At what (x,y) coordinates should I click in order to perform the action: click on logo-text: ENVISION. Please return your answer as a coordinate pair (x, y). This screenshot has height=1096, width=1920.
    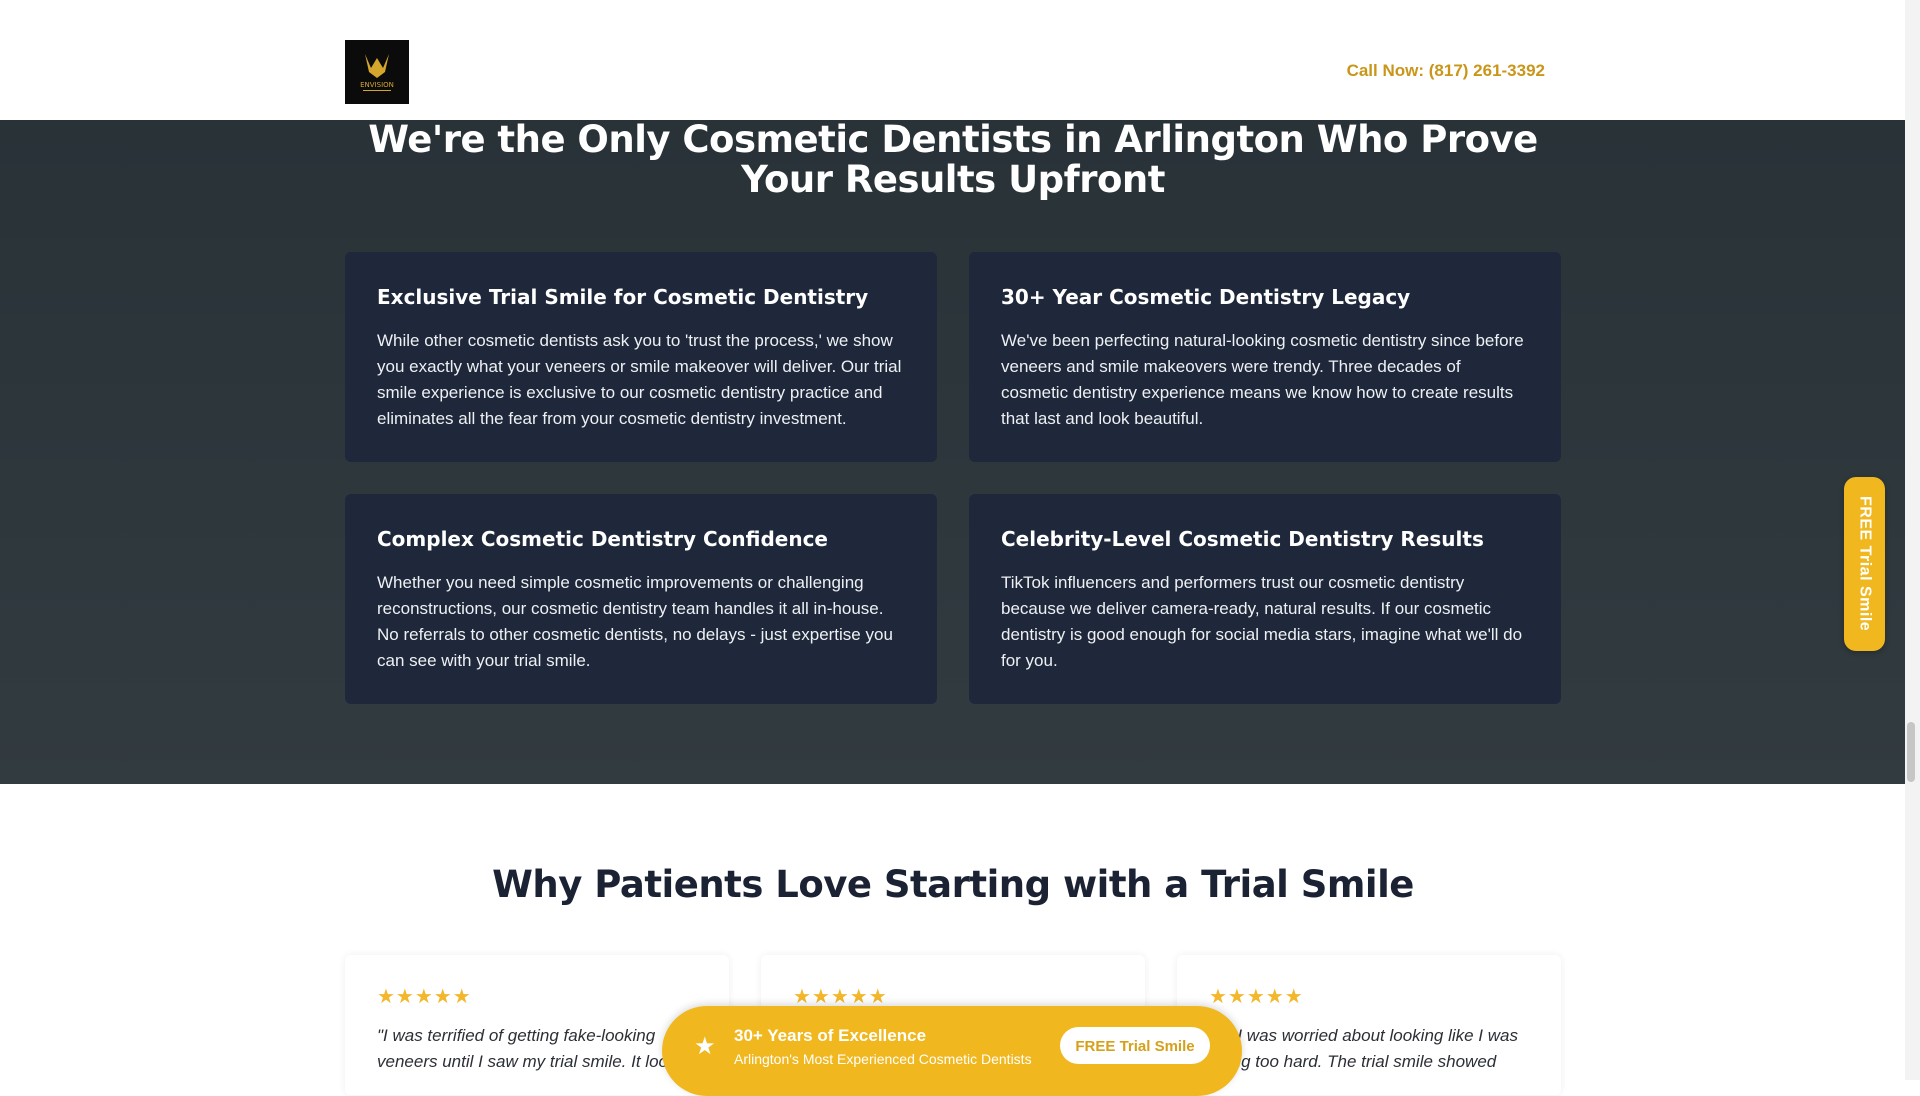
    Looking at the image, I should click on (377, 85).